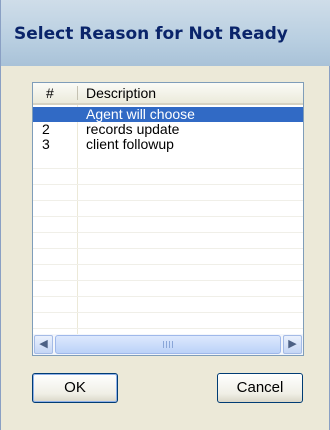  I want to click on ok-button: OK, so click(75, 388).